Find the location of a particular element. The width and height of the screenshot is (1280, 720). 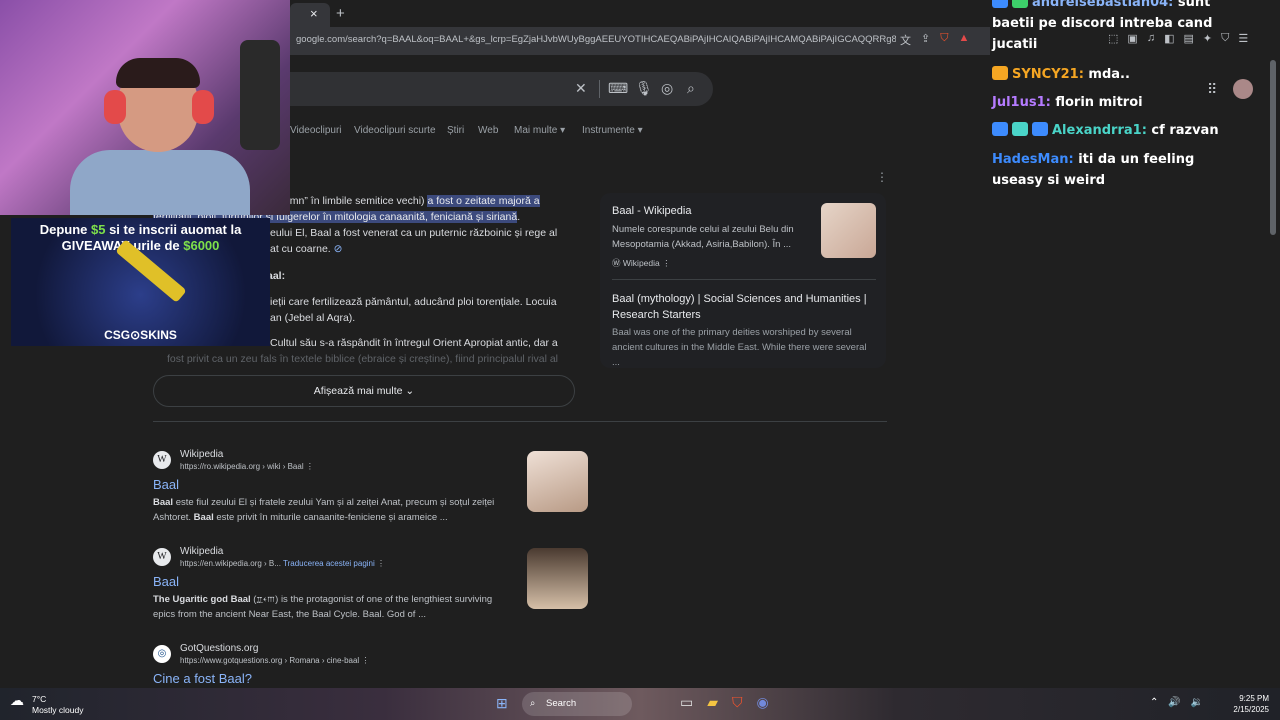

chat-message: Alexandrra1: cf razvan is located at coordinates (1117, 130).